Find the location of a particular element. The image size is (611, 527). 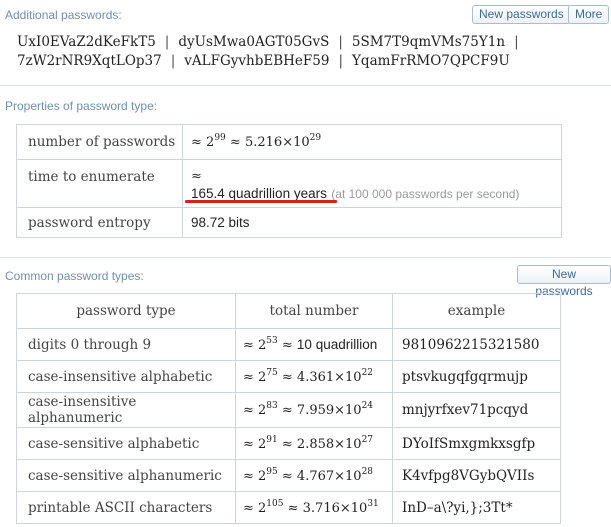

common-password-types-title: Common password types: is located at coordinates (74, 276).